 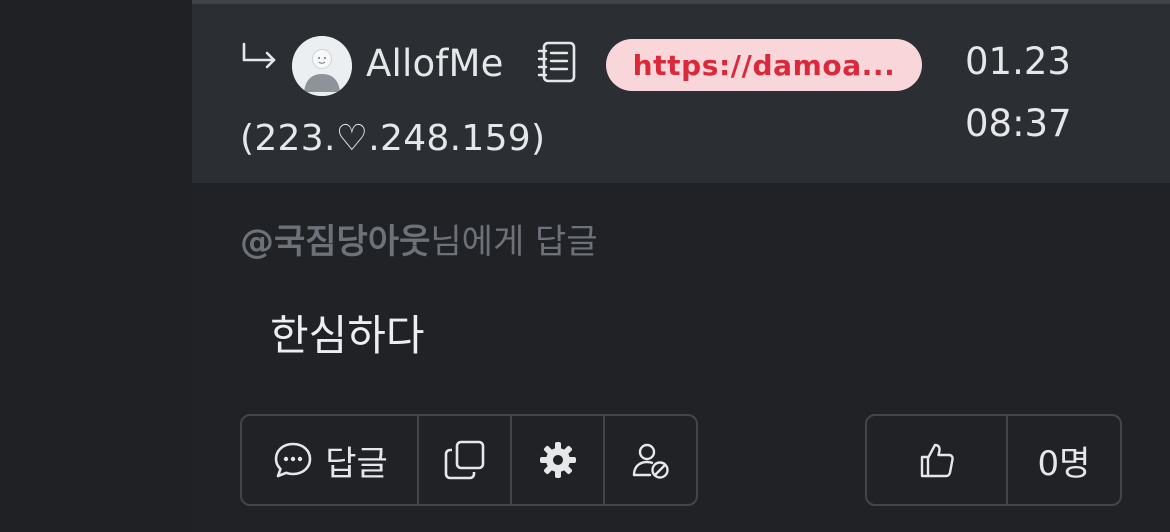 I want to click on comment-actions: 답글, so click(x=469, y=460).